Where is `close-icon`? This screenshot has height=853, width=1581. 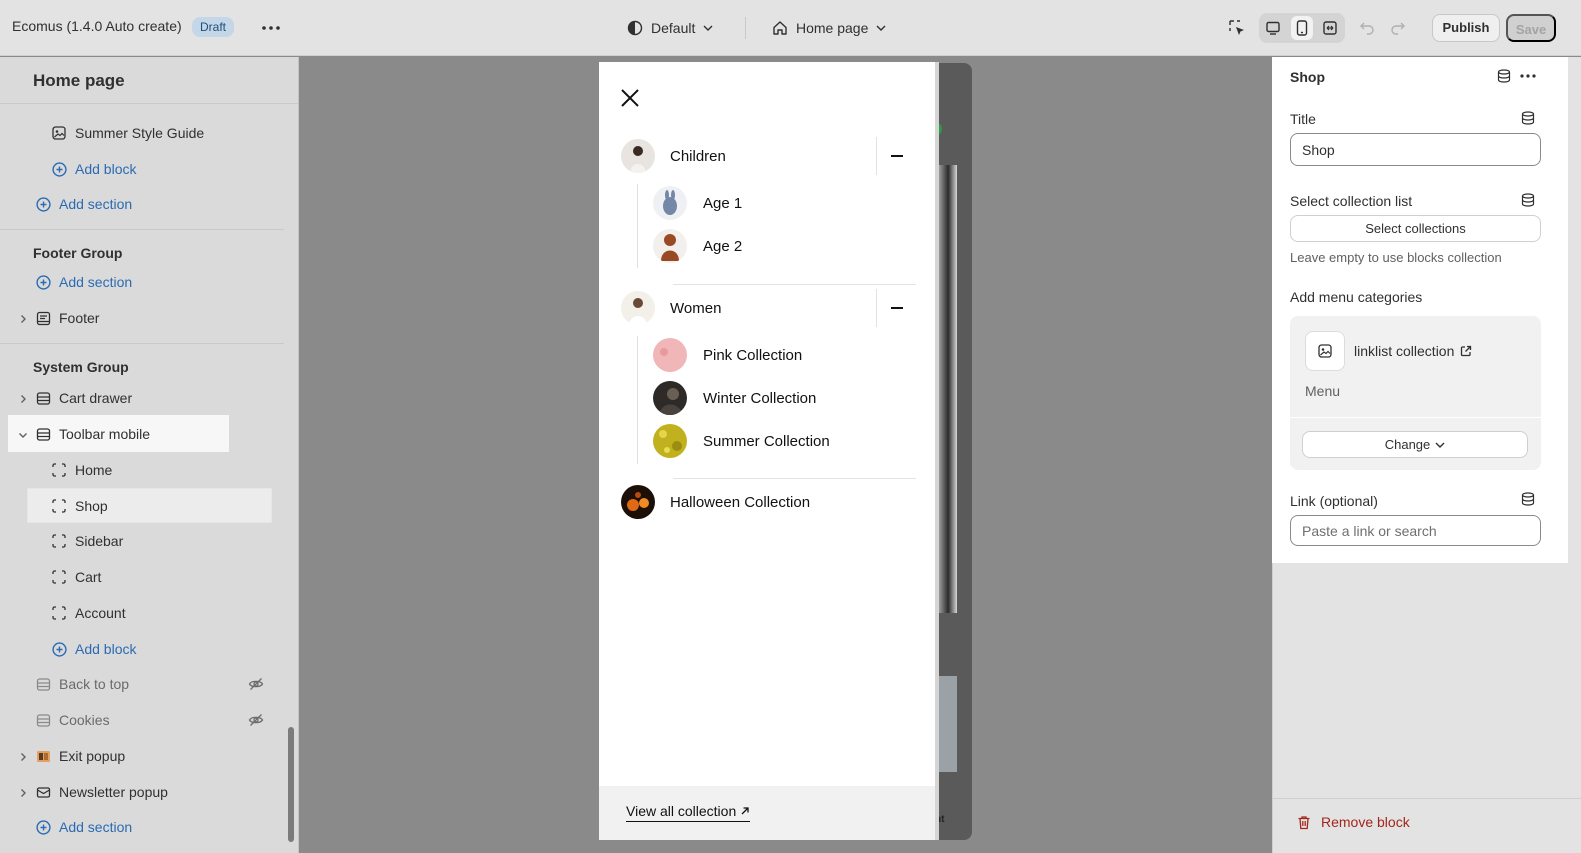
close-icon is located at coordinates (630, 98).